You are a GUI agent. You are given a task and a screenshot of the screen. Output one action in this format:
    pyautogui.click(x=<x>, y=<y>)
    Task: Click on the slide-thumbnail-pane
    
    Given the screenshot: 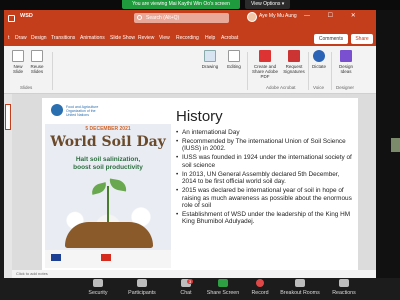 What is the action you would take?
    pyautogui.click(x=8, y=186)
    